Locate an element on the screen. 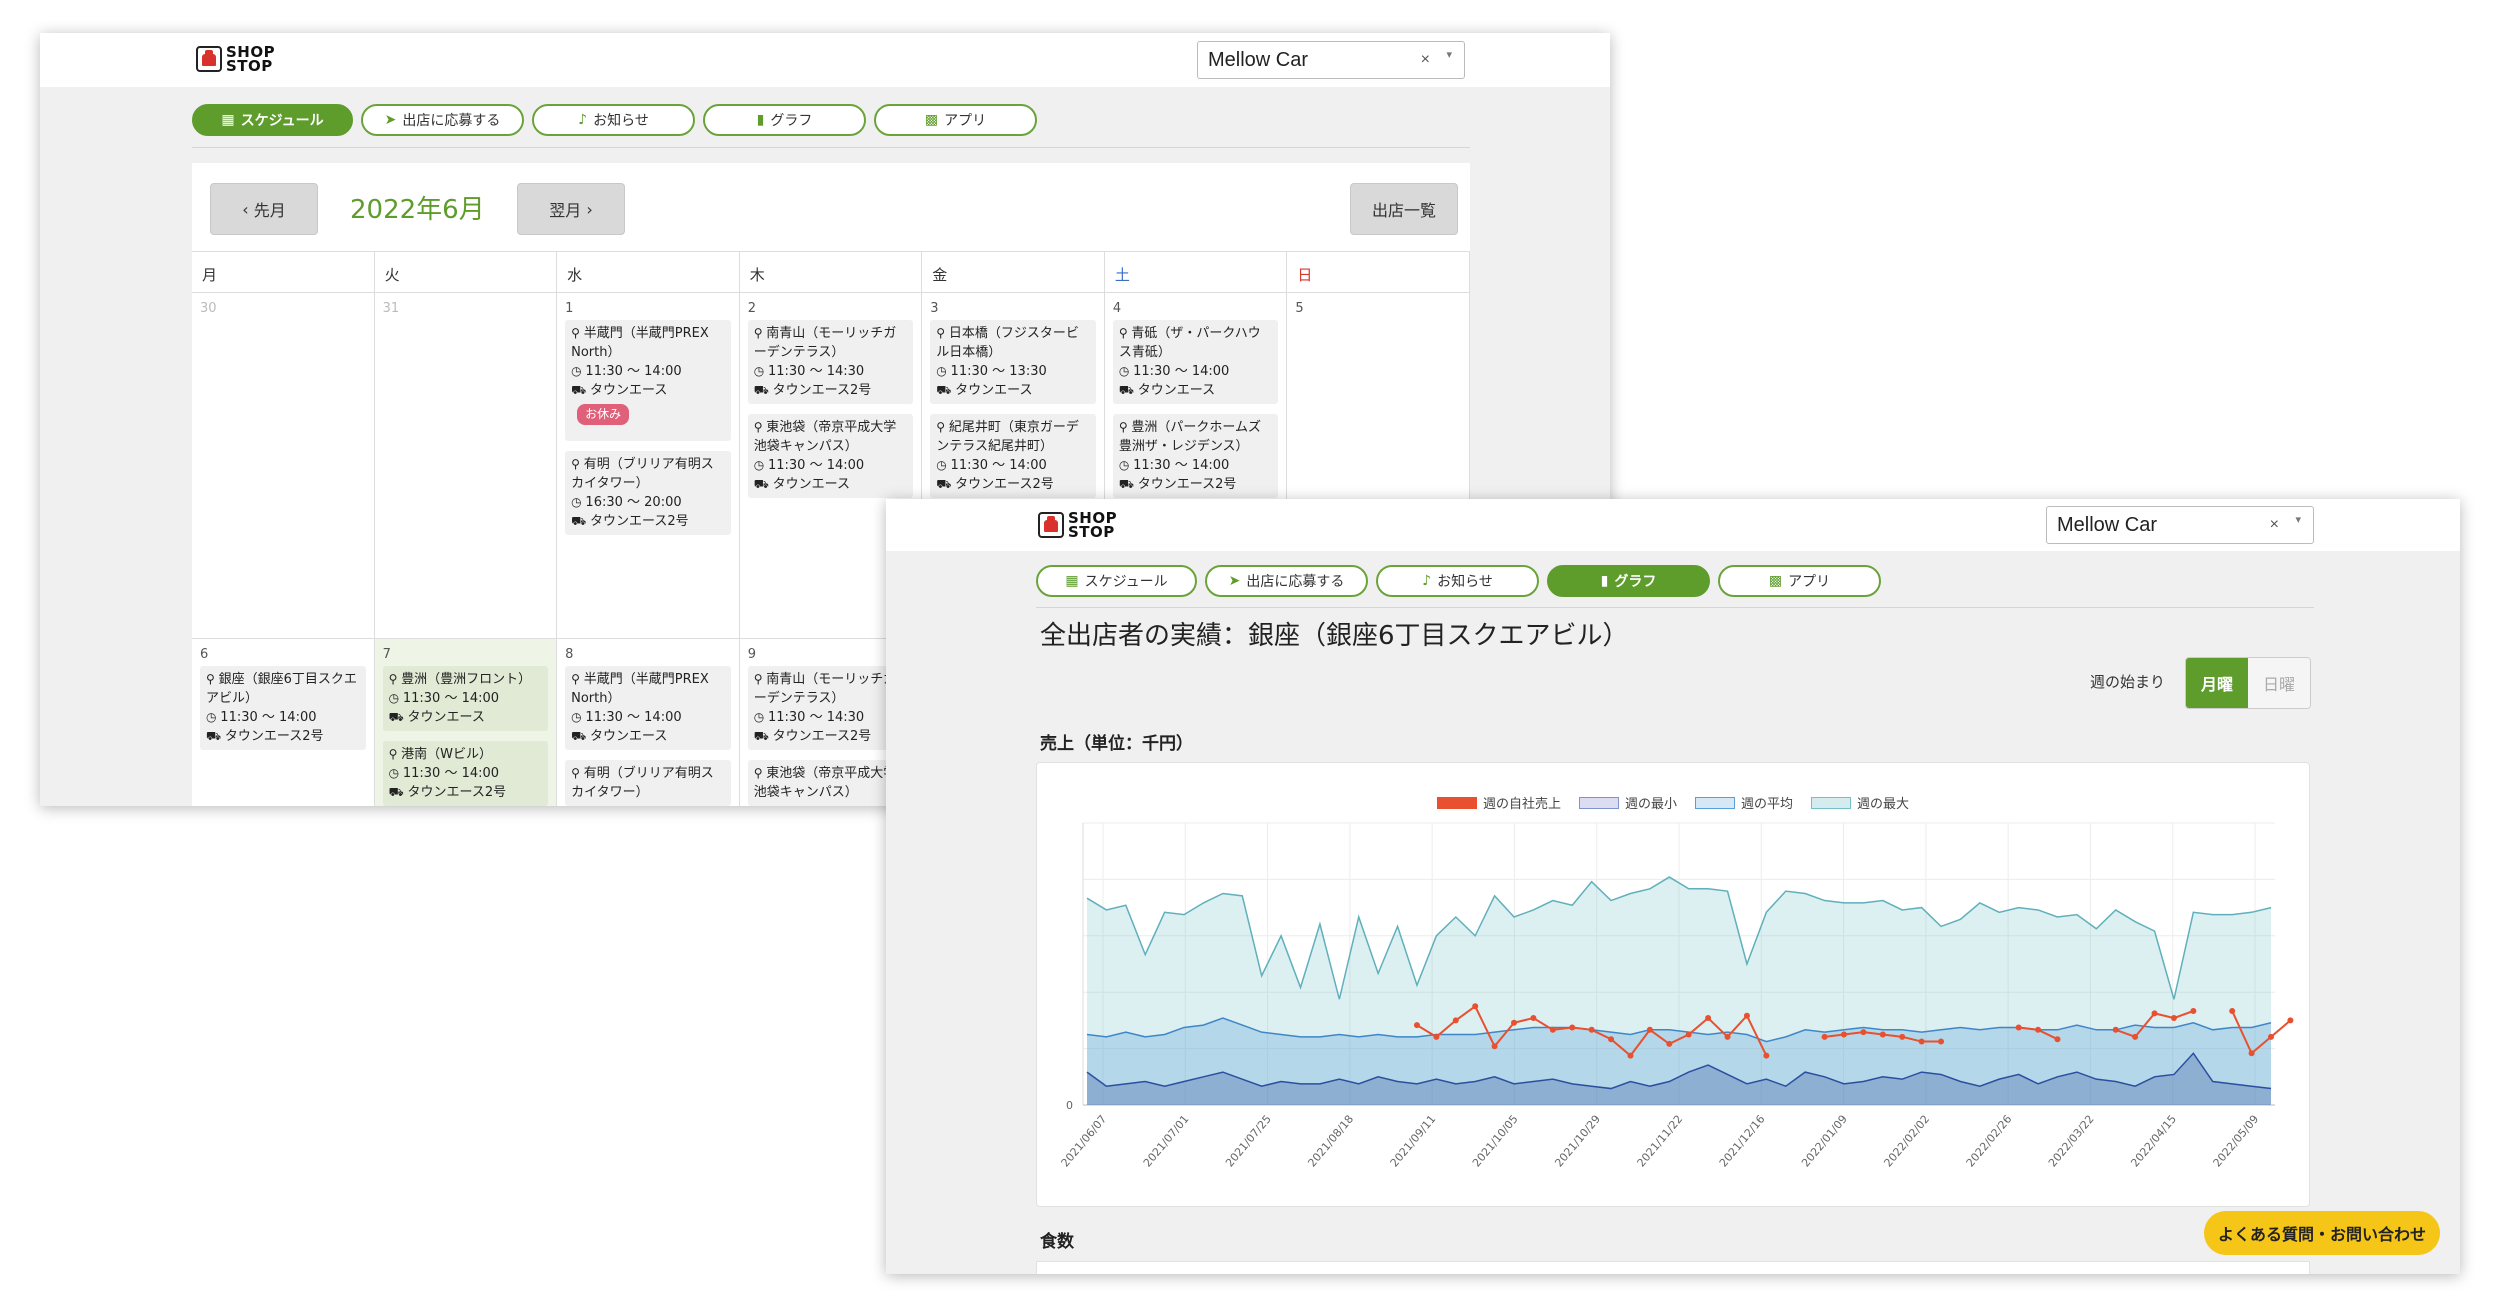 Image resolution: width=2500 pixels, height=1313 pixels. event-place-text: 東池袋（帝京平成大学池袋キャンパス） is located at coordinates (825, 783).